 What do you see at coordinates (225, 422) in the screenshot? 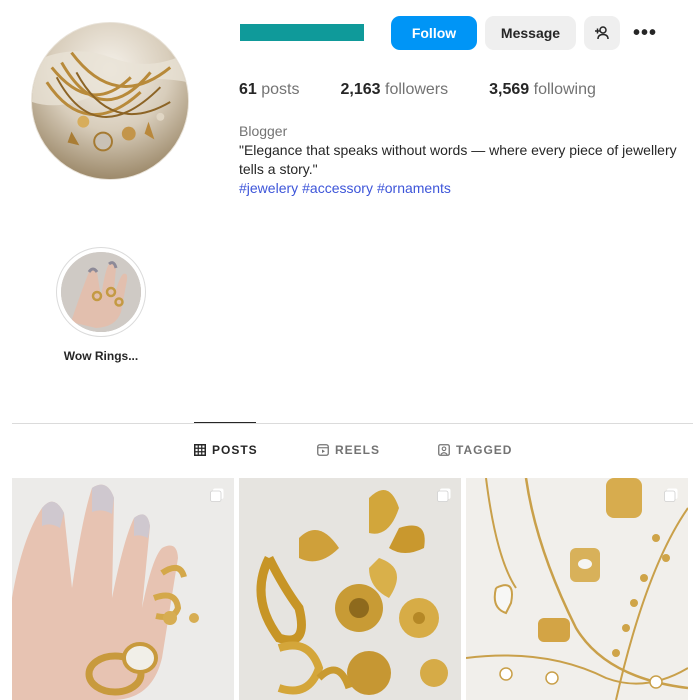
I see `active-tab-indicator` at bounding box center [225, 422].